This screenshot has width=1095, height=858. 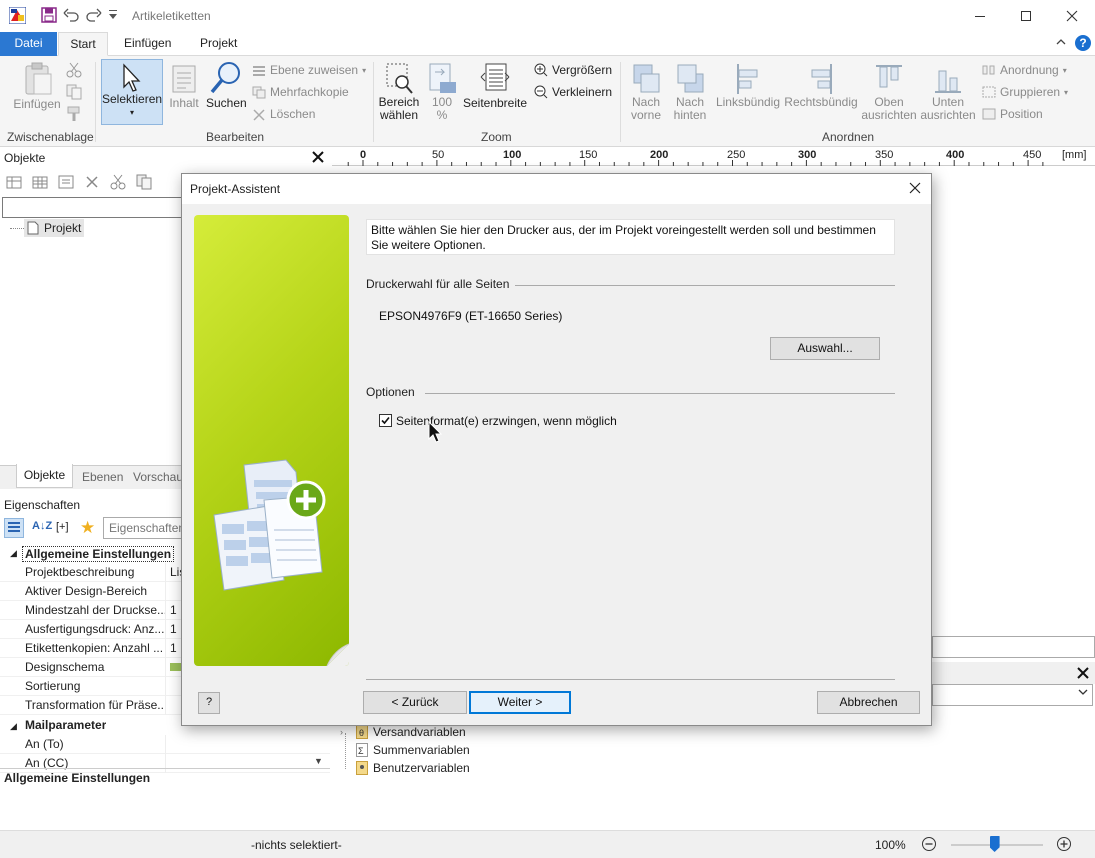 What do you see at coordinates (158, 477) in the screenshot?
I see `tab-vorschau: Vorschau` at bounding box center [158, 477].